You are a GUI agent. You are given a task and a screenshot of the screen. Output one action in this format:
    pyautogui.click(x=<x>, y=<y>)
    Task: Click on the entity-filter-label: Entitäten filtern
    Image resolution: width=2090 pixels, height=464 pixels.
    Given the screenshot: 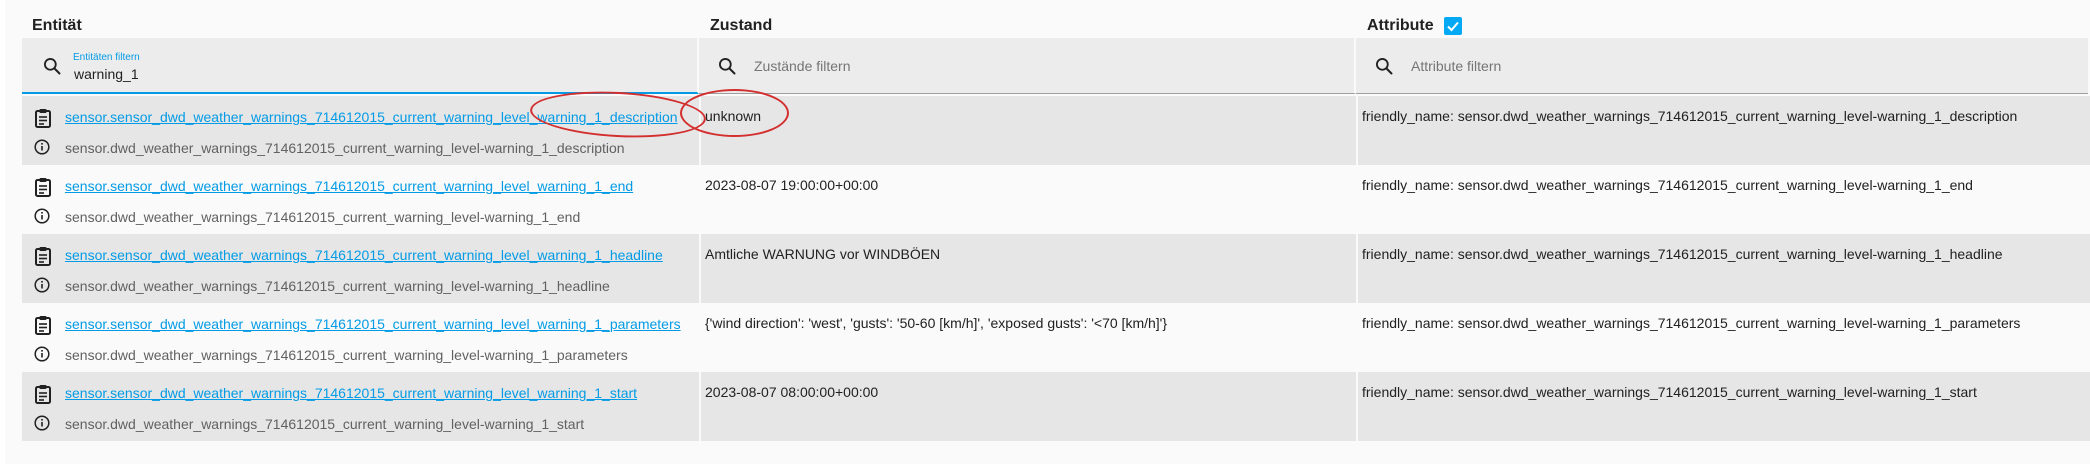 What is the action you would take?
    pyautogui.click(x=106, y=57)
    